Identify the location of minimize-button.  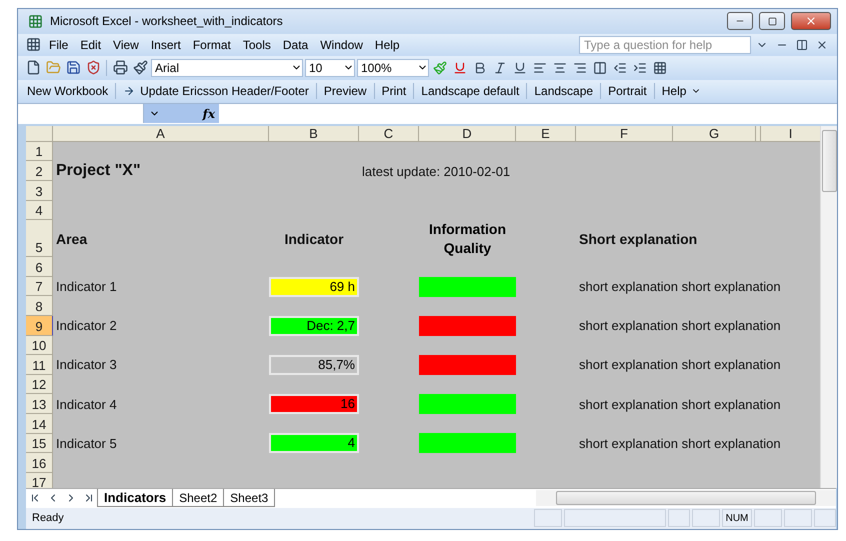
(740, 21).